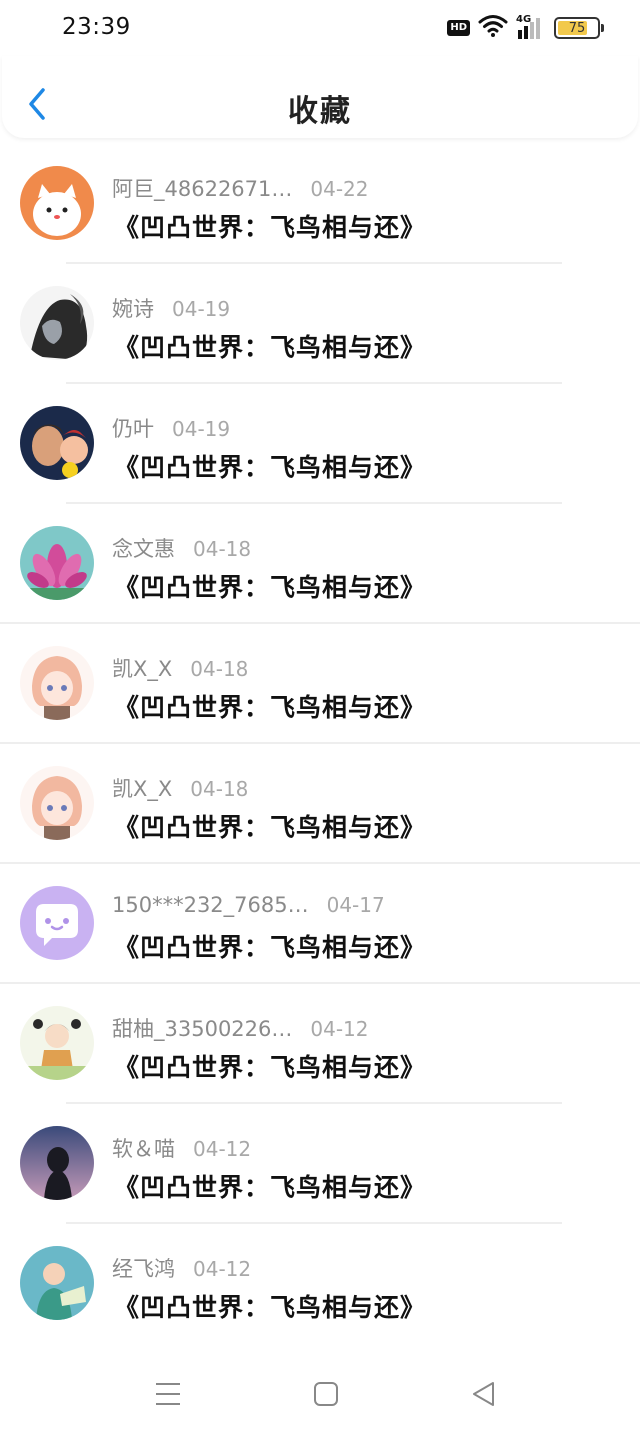  I want to click on username: 仍叶, so click(133, 428).